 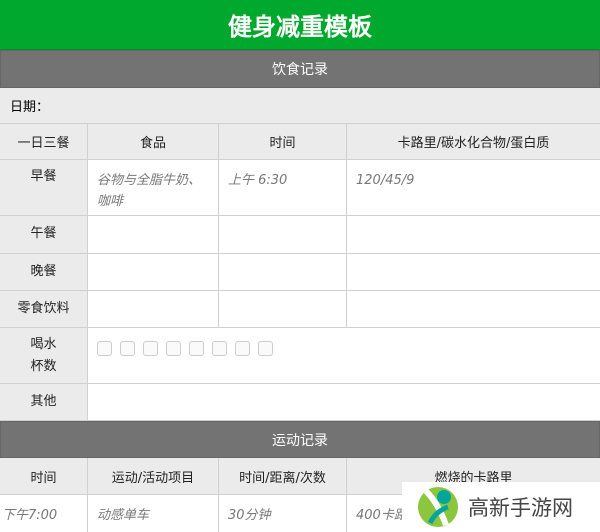 I want to click on time-cell: 上午 6:30, so click(x=283, y=187).